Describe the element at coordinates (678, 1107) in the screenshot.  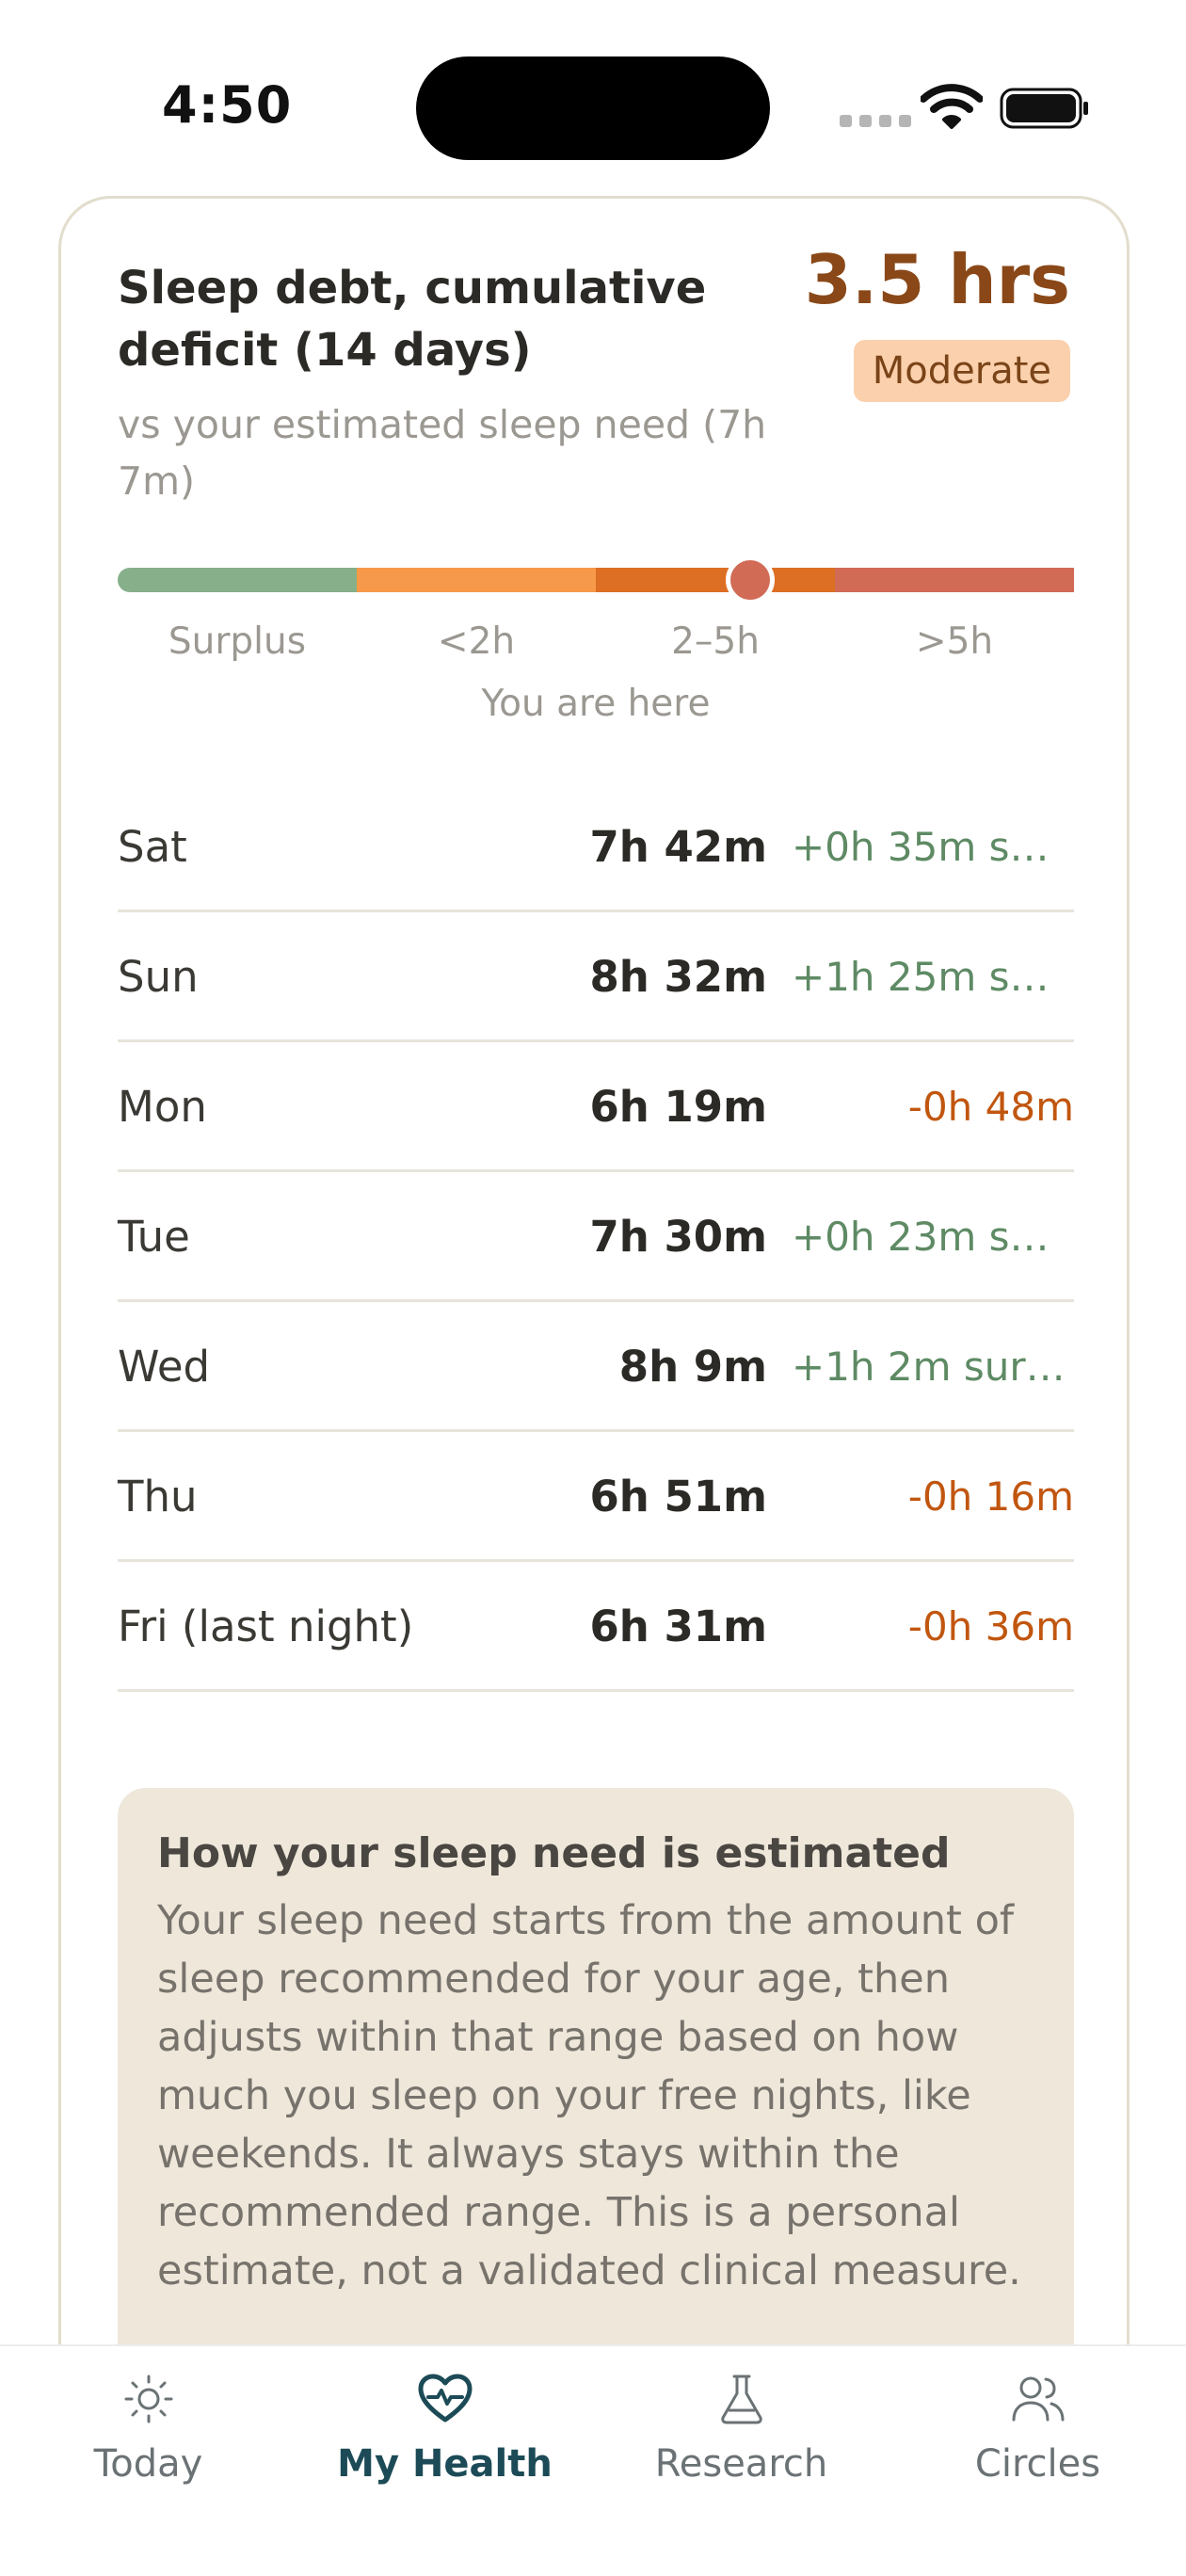
I see `row-duration: 6h 19m` at that location.